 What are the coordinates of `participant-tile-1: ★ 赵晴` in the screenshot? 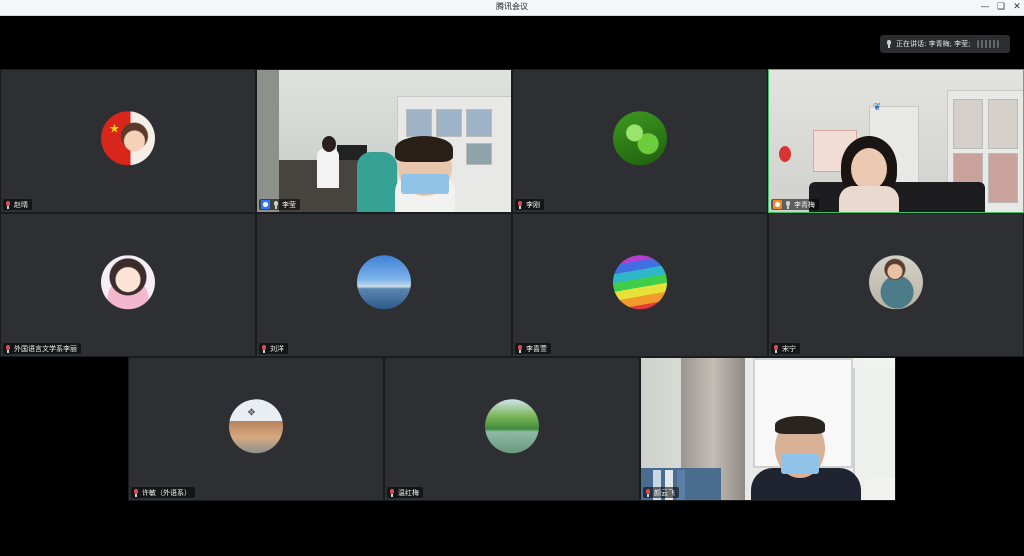 It's located at (128, 141).